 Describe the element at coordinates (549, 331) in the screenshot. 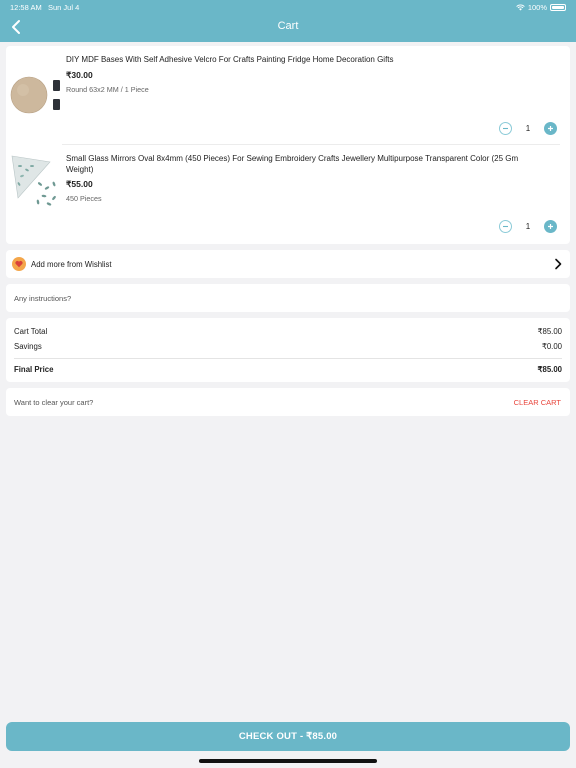

I see `cart-total-value: ₹85.00` at that location.